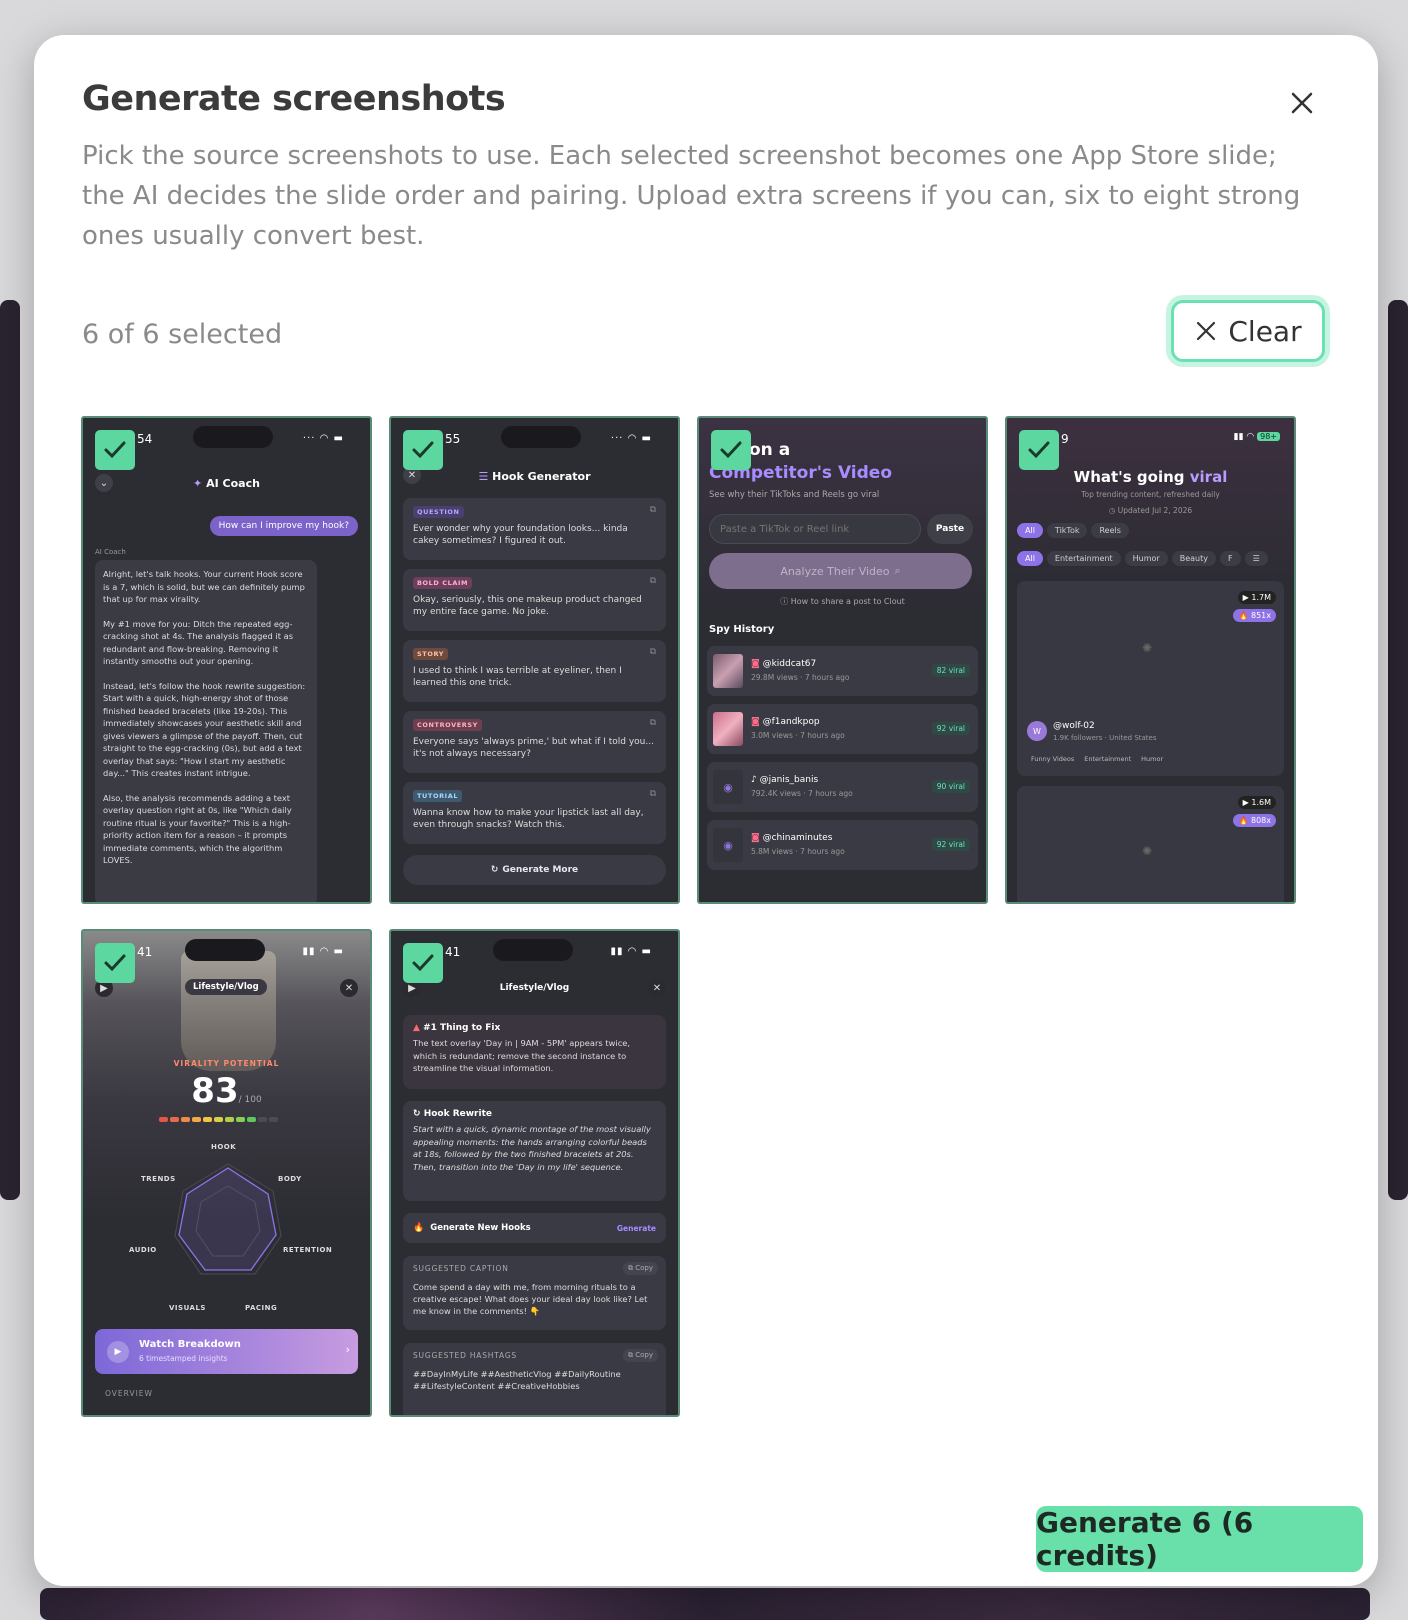 Image resolution: width=1408 pixels, height=1620 pixels. Describe the element at coordinates (950, 670) in the screenshot. I see `viral-badge: 82 viral` at that location.